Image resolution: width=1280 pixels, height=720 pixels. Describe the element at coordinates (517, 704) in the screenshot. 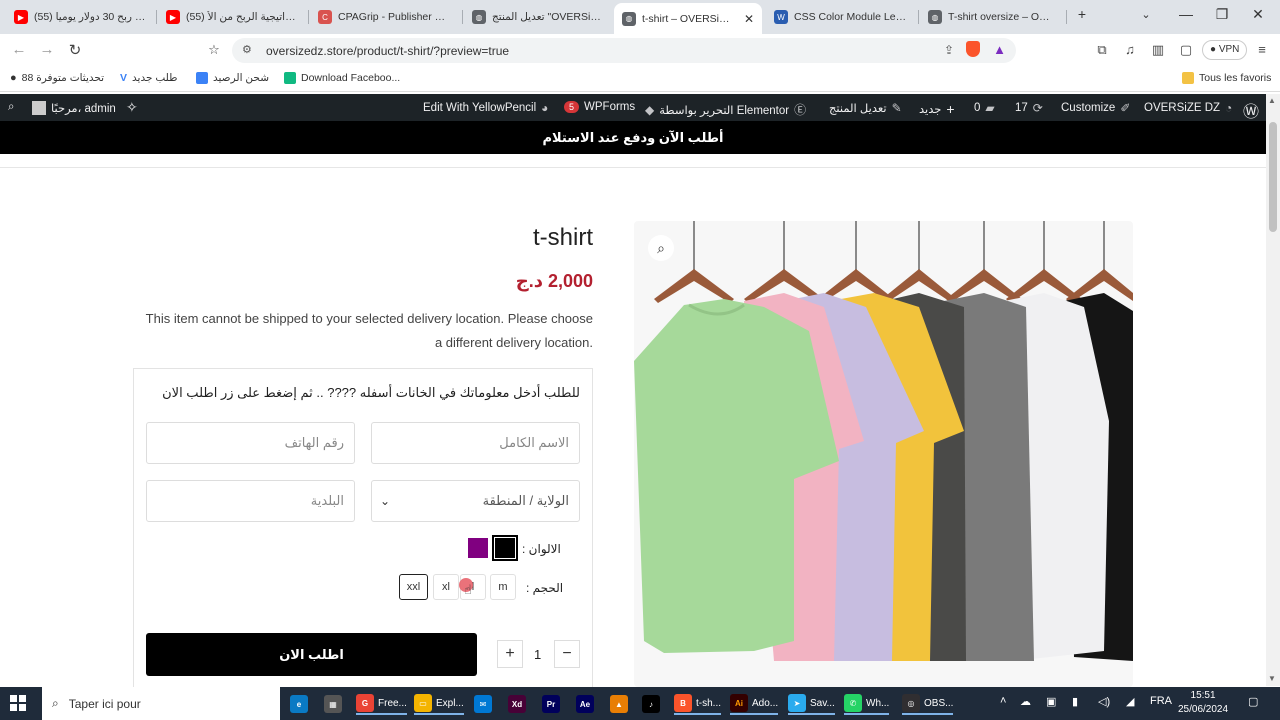

I see `adobe-xd-icon: Xd` at that location.